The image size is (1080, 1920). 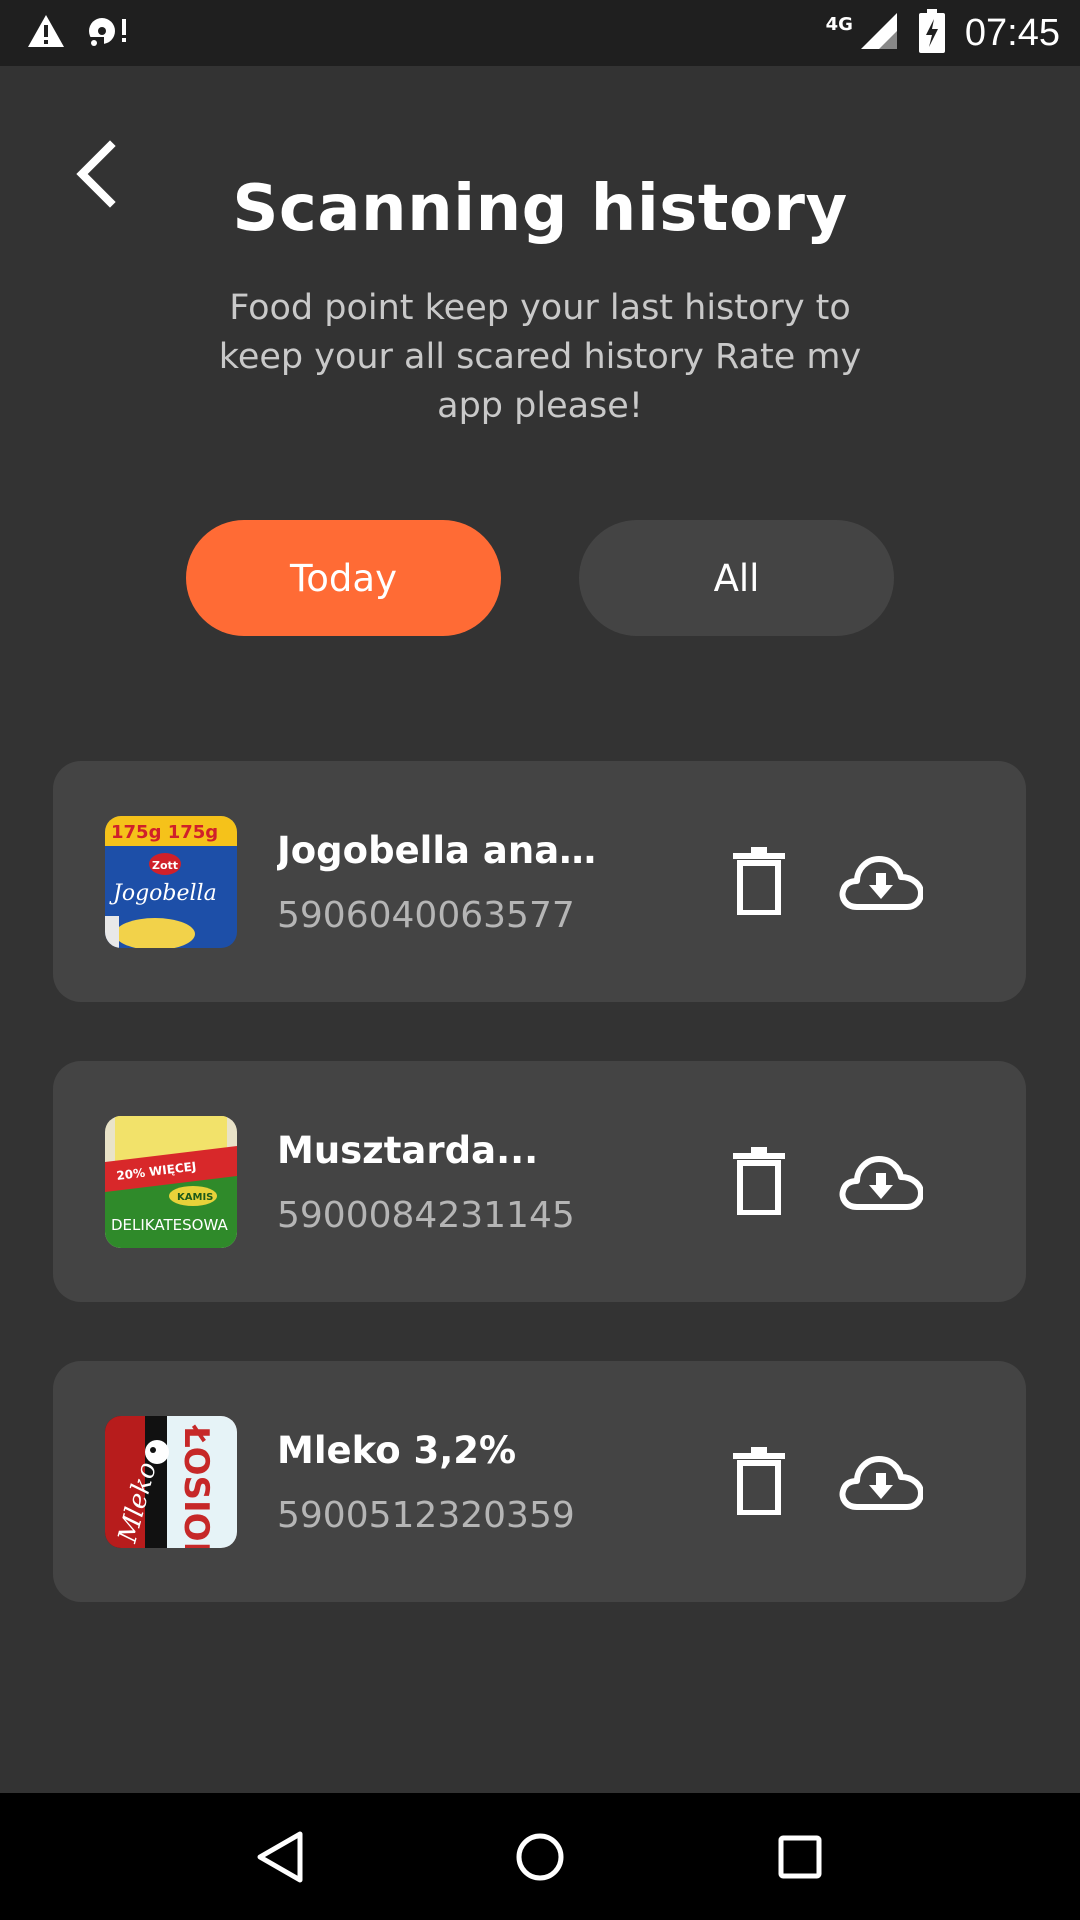 What do you see at coordinates (539, 1481) in the screenshot?
I see `history-item-card: ŁOSIONE Mleko Mleko 3,2% 5900512320359` at bounding box center [539, 1481].